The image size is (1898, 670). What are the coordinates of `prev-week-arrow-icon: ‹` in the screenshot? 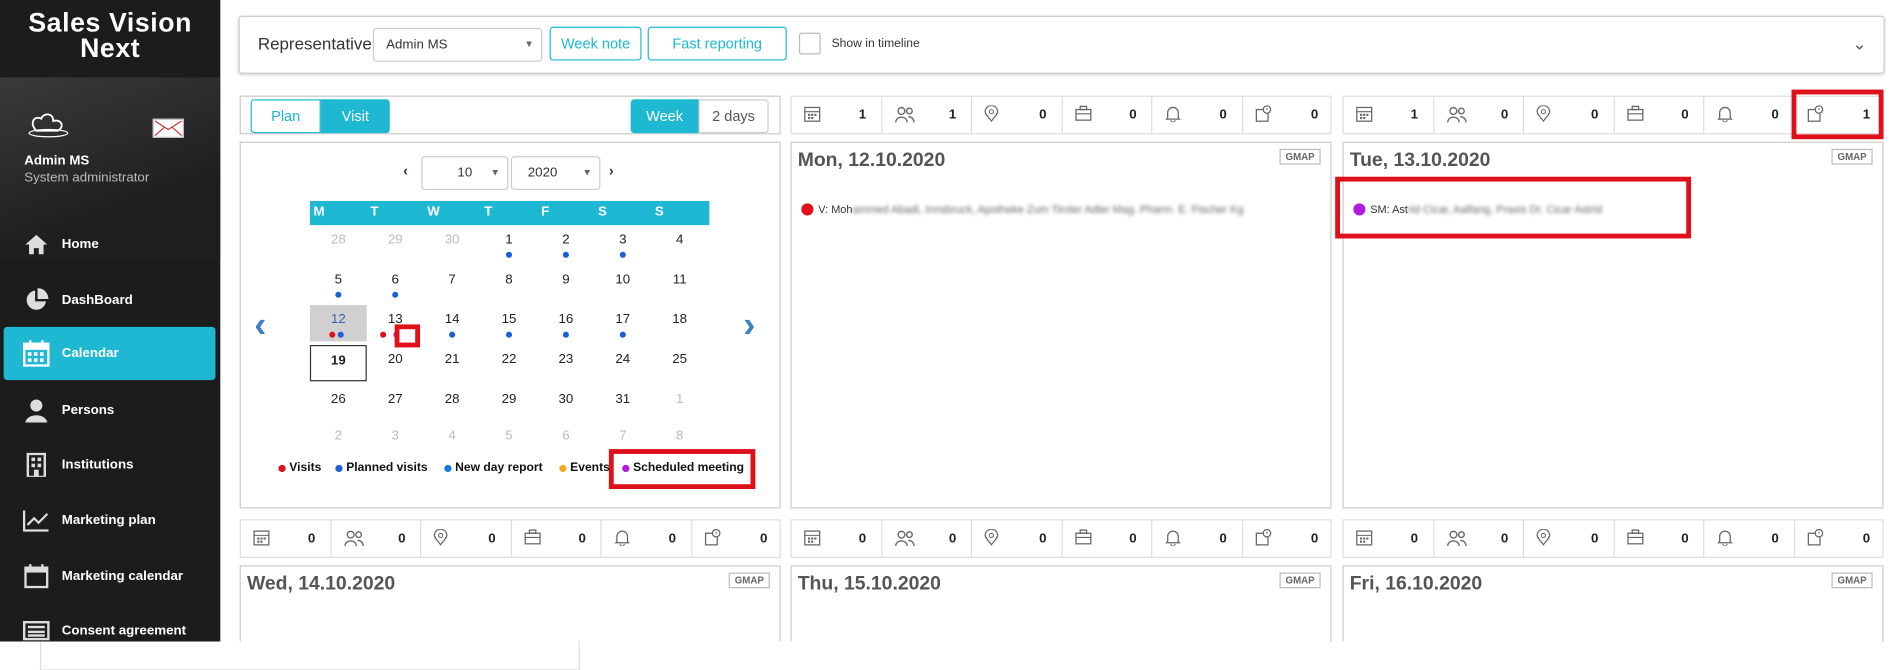 It's located at (260, 325).